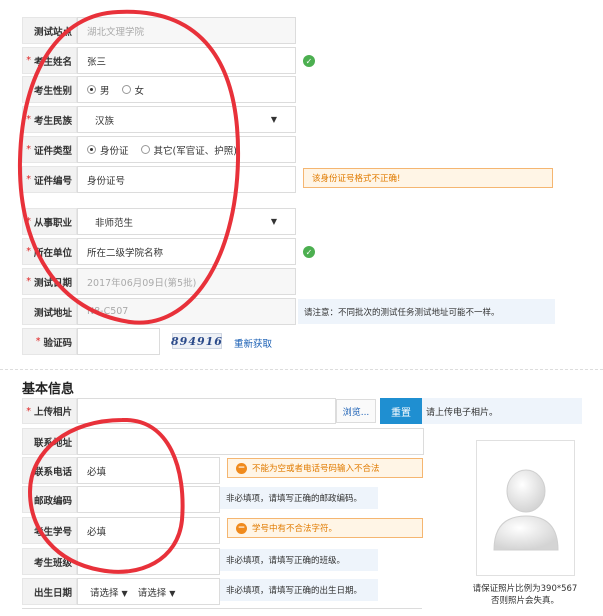 This screenshot has height=616, width=603. Describe the element at coordinates (186, 89) in the screenshot. I see `gender-field: 男 女` at that location.